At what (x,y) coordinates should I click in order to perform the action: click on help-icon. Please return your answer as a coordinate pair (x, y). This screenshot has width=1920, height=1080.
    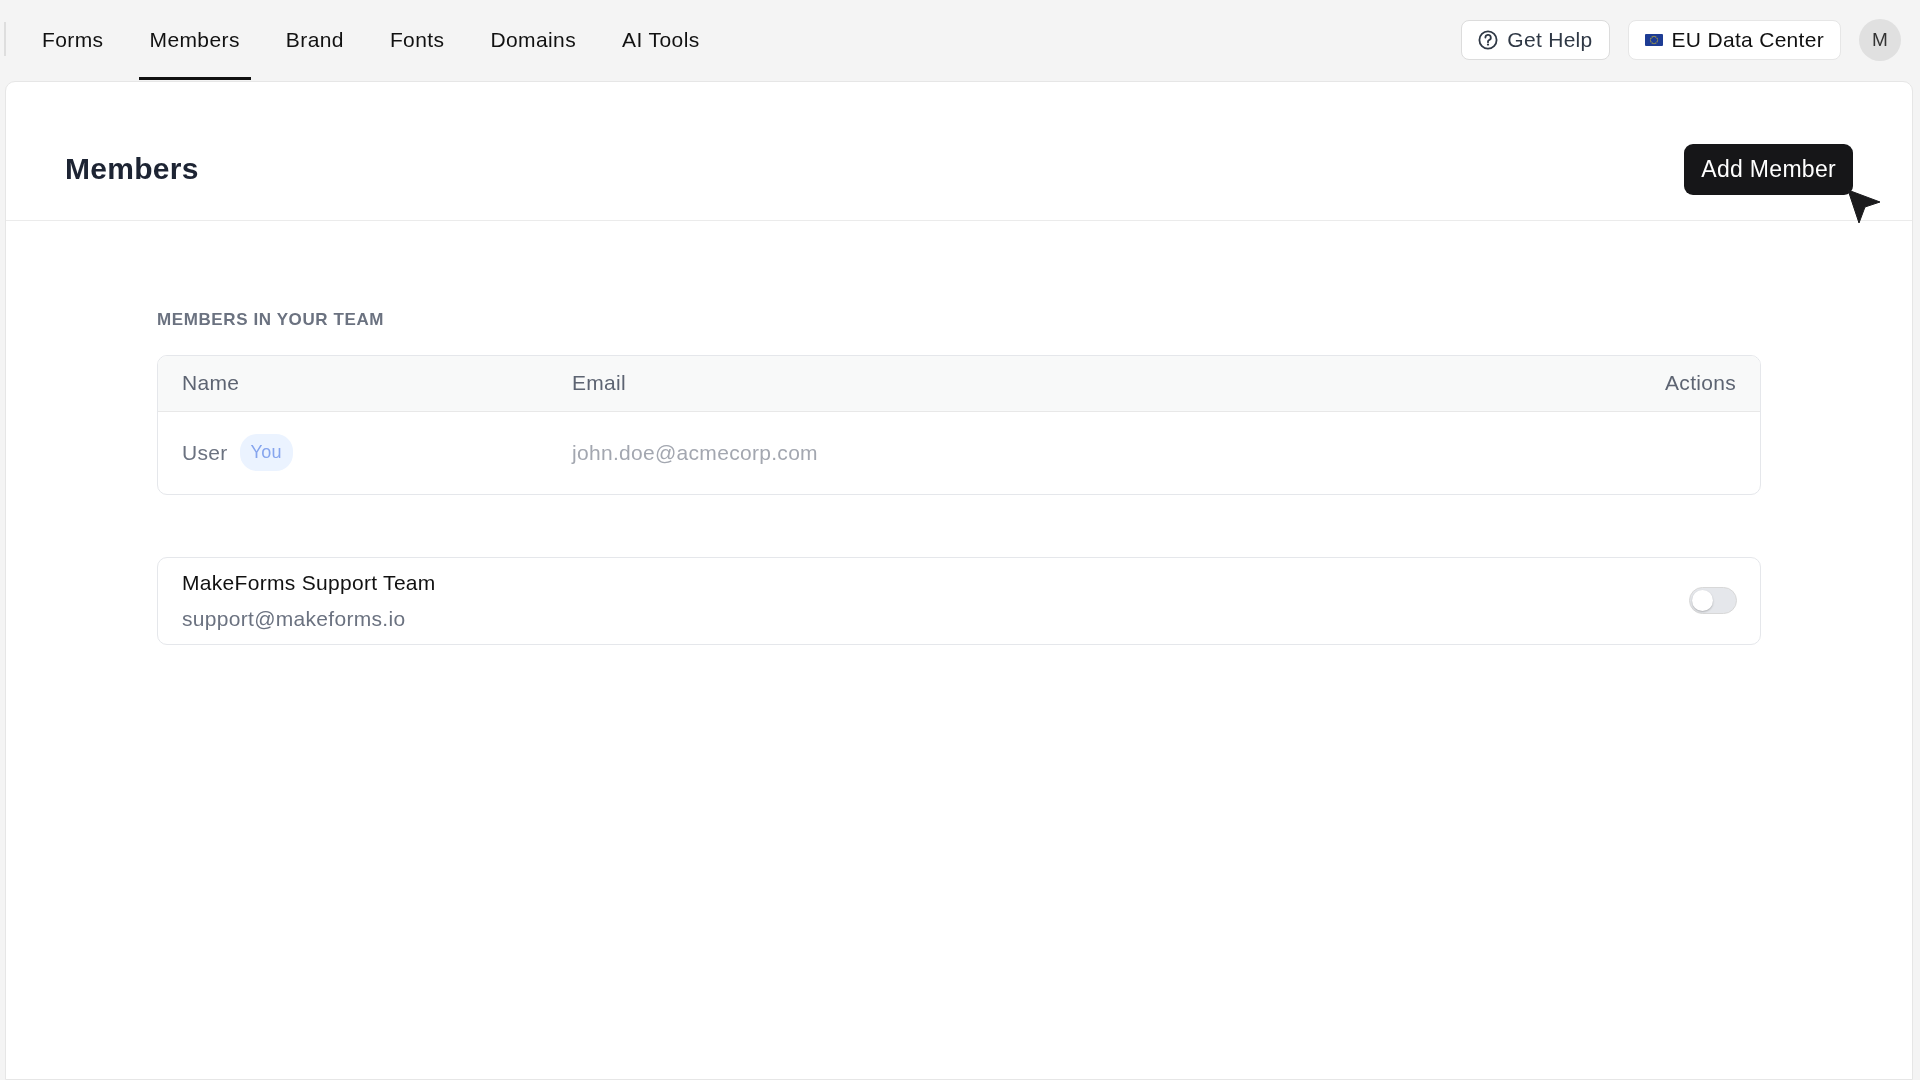
    Looking at the image, I should click on (1488, 40).